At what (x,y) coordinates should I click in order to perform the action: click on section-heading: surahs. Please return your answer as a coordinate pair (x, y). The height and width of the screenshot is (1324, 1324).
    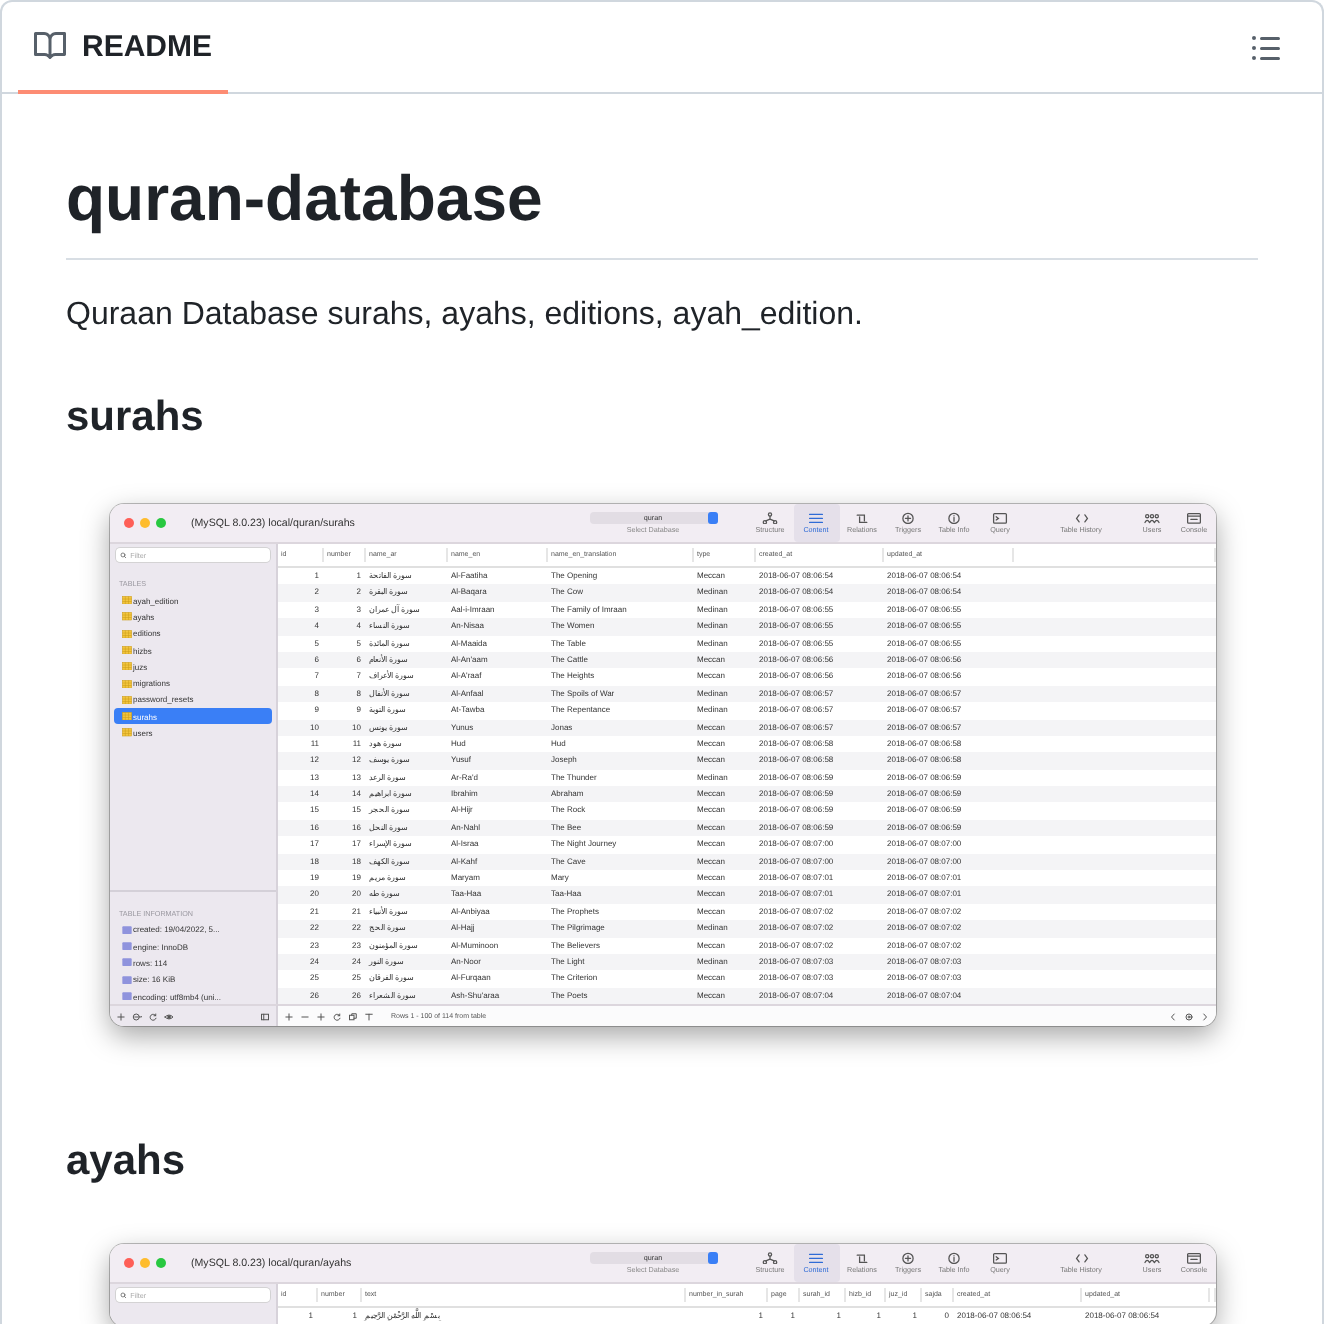
    Looking at the image, I should click on (136, 418).